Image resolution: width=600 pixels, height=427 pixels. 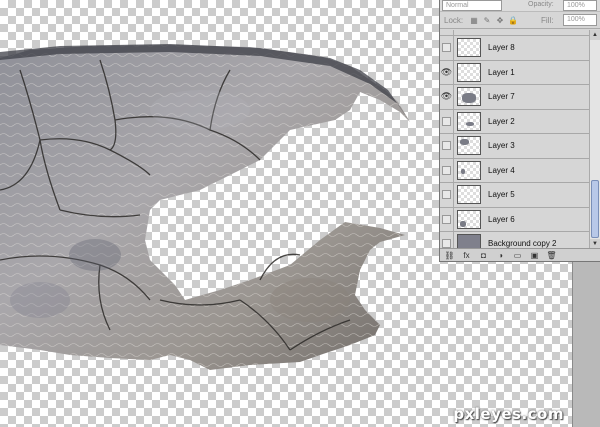 I want to click on layer-row: Layer 6, so click(x=514, y=219).